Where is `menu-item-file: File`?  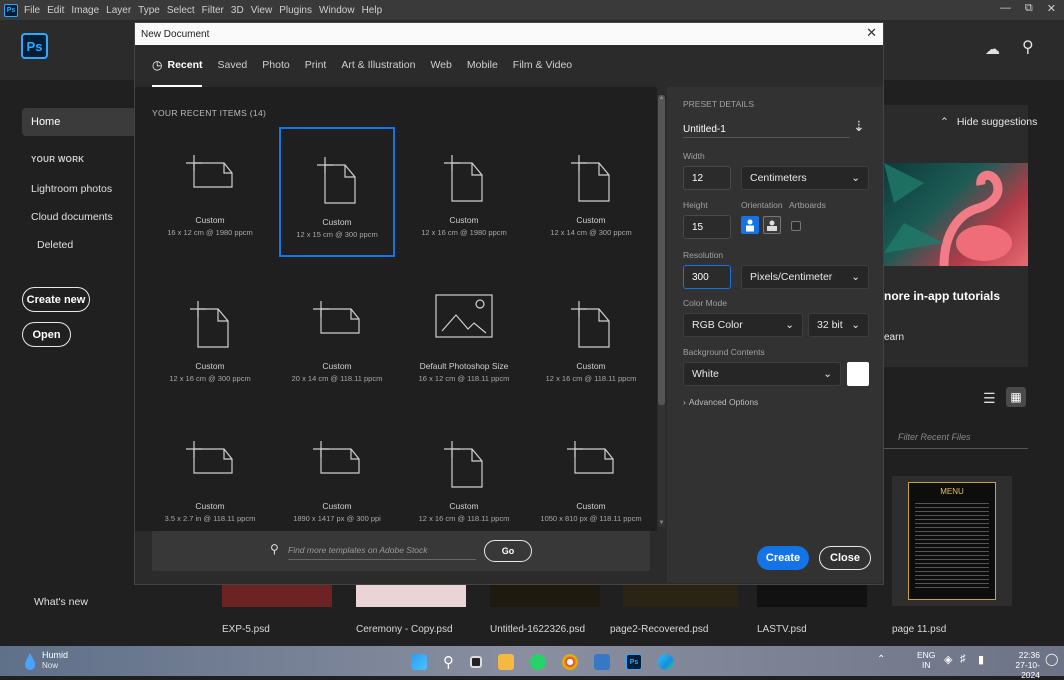
menu-item-file: File is located at coordinates (32, 10).